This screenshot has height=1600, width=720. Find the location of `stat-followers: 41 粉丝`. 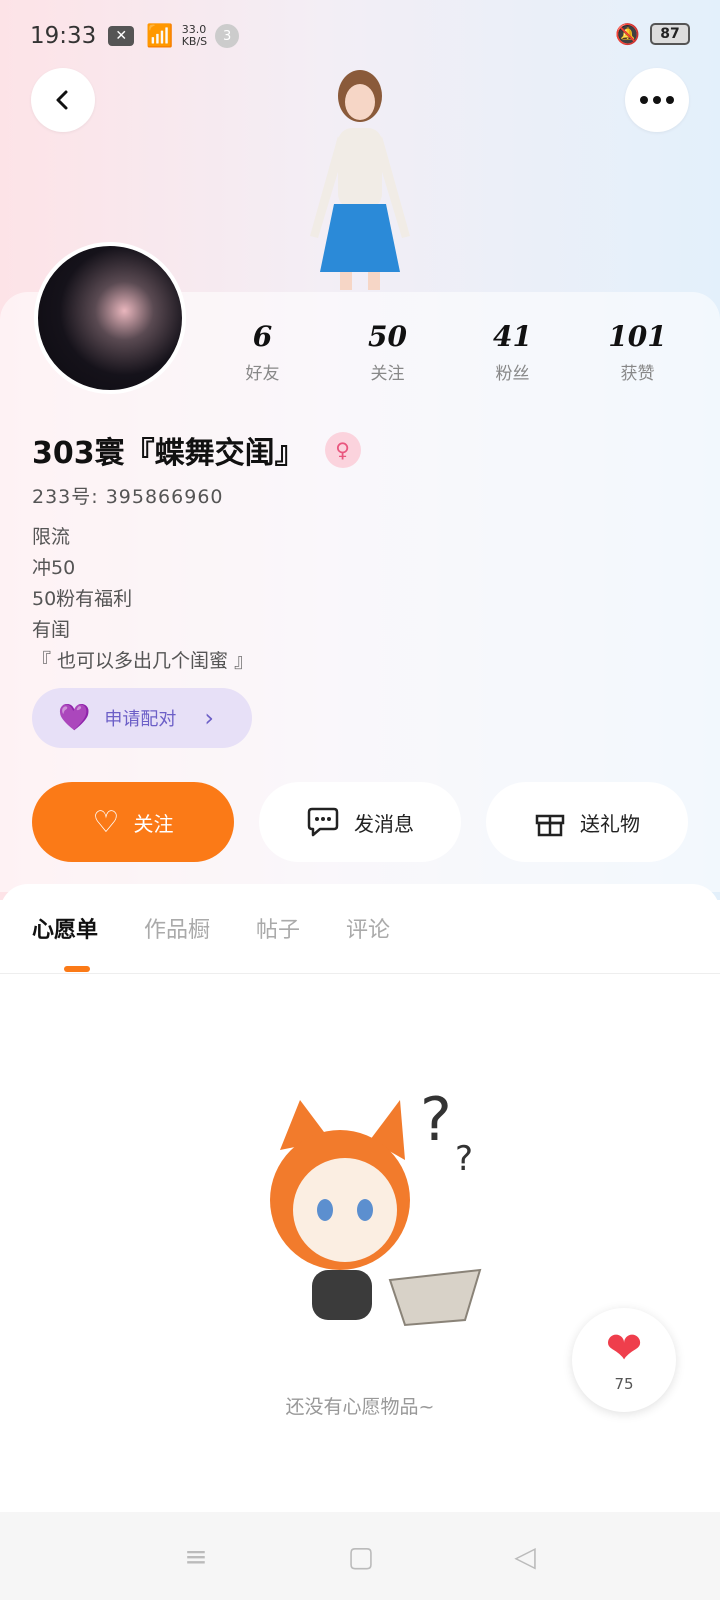

stat-followers: 41 粉丝 is located at coordinates (512, 352).